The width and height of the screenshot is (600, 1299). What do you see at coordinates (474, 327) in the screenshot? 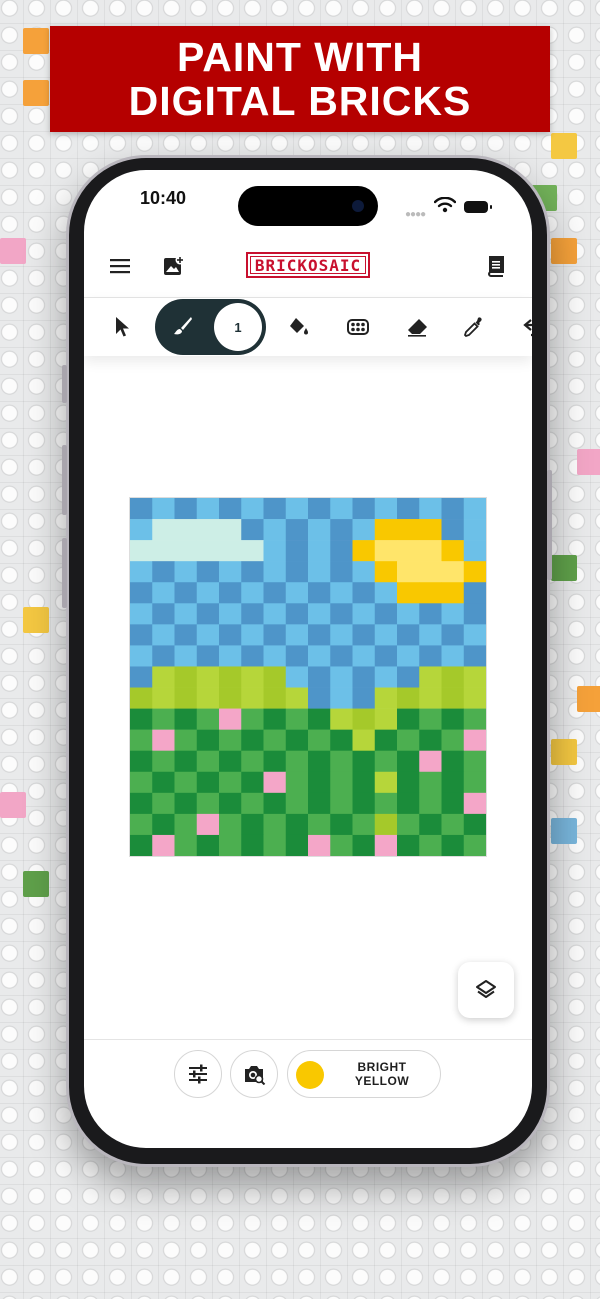
I see `eyedropper-tool` at bounding box center [474, 327].